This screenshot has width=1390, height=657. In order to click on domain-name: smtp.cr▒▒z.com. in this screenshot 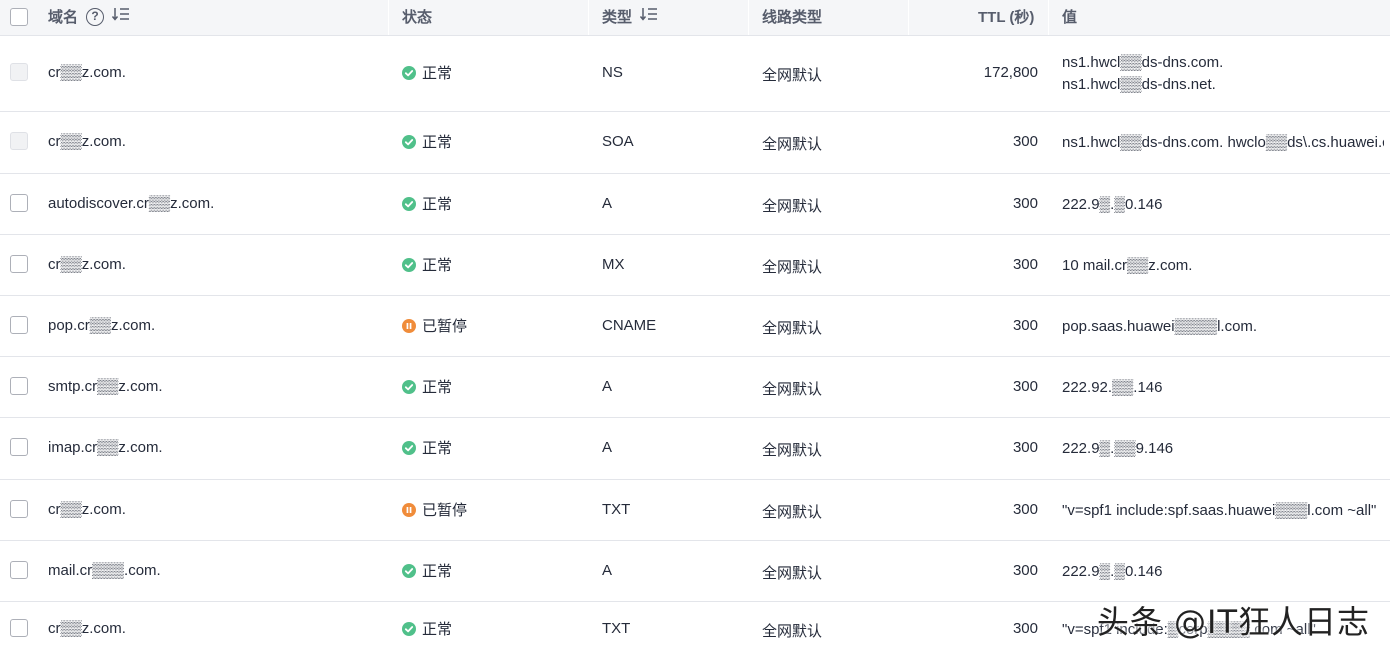, I will do `click(105, 386)`.